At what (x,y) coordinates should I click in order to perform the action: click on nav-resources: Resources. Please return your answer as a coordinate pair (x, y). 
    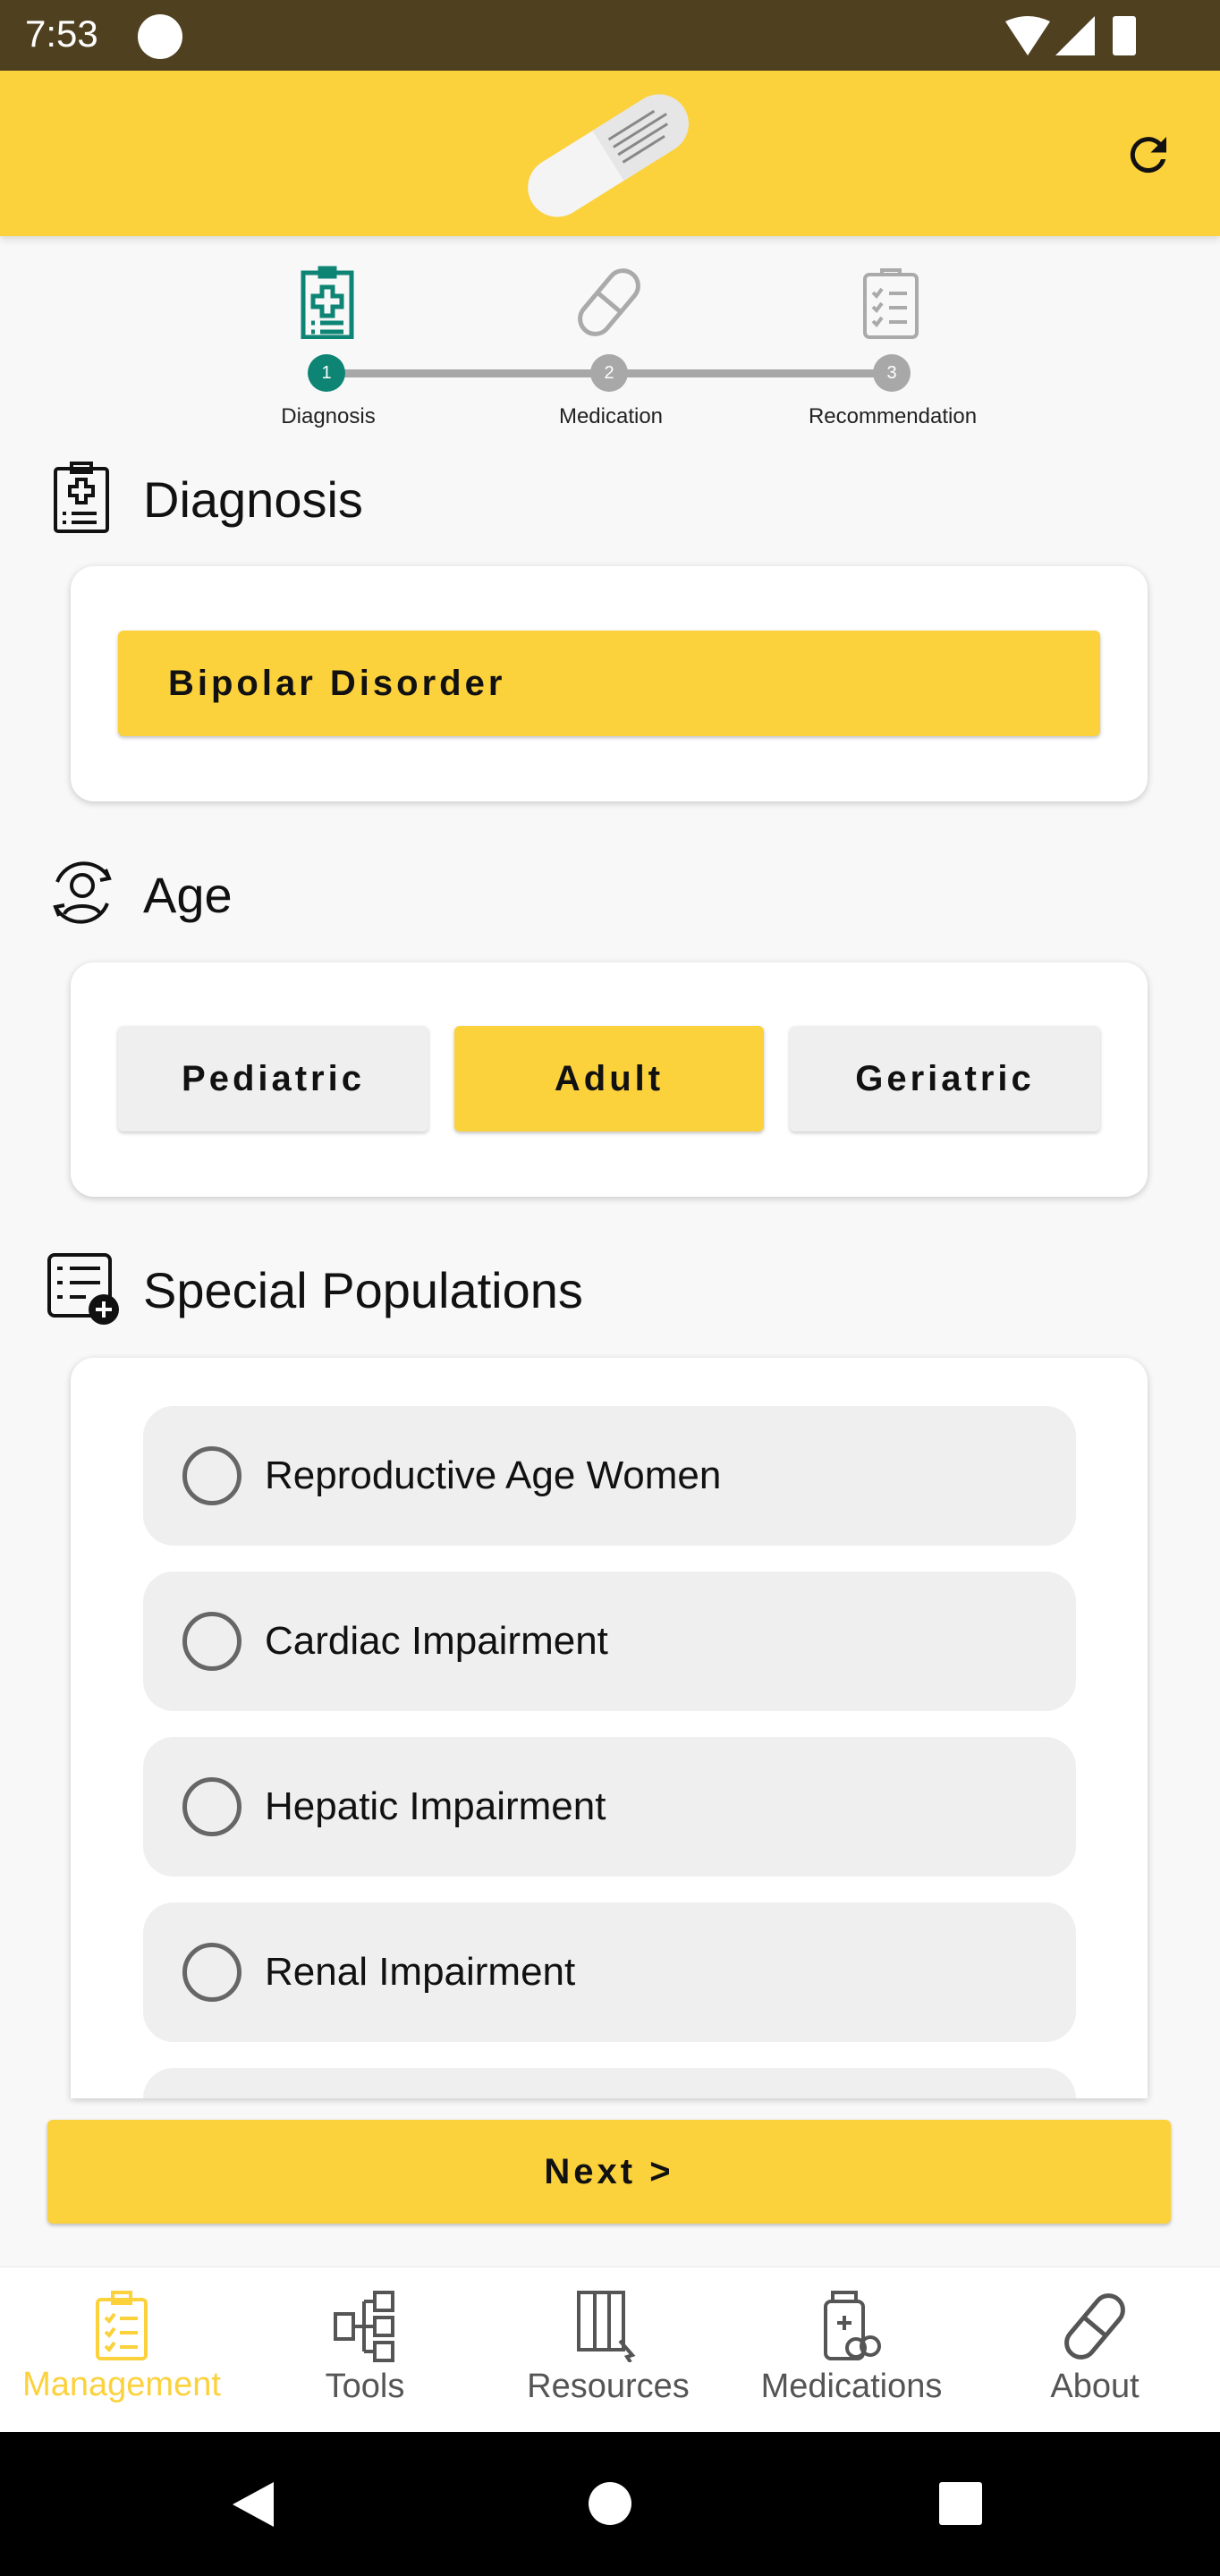
    Looking at the image, I should click on (608, 2350).